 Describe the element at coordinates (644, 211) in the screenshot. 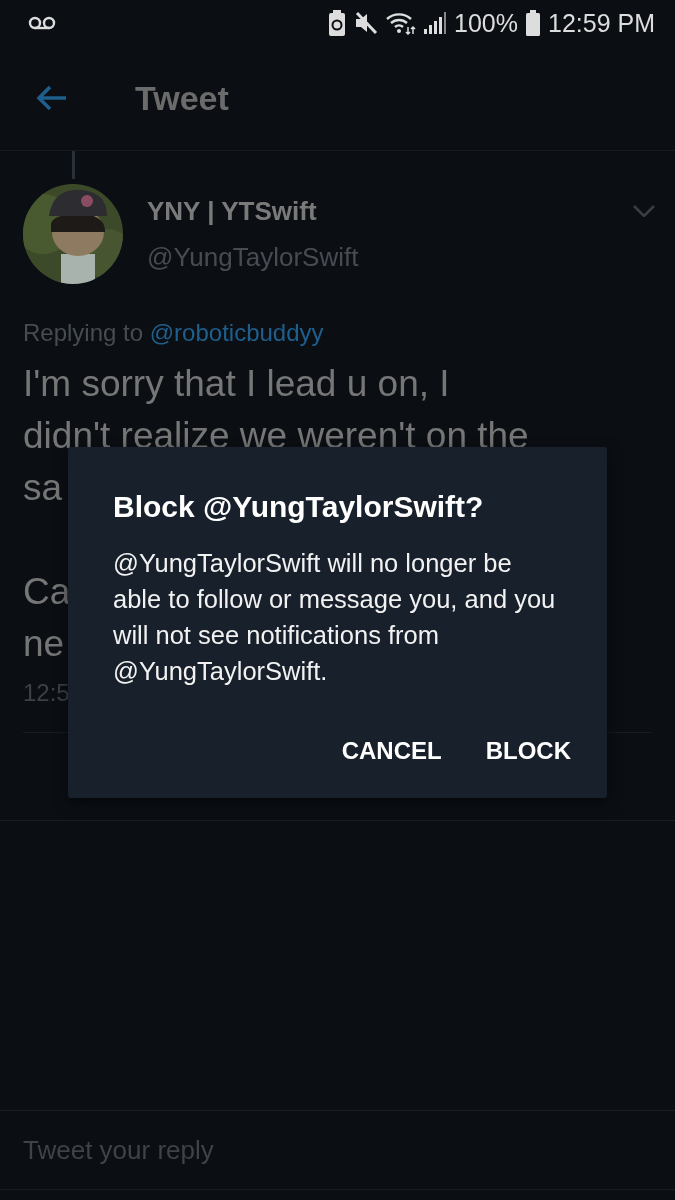

I see `chevron-down-icon` at that location.